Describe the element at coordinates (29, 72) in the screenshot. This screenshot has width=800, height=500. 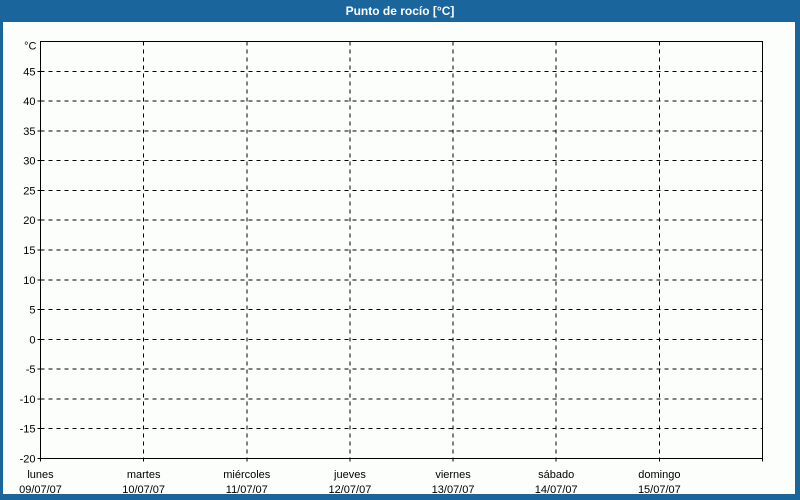
I see `y-tick-label: 45` at that location.